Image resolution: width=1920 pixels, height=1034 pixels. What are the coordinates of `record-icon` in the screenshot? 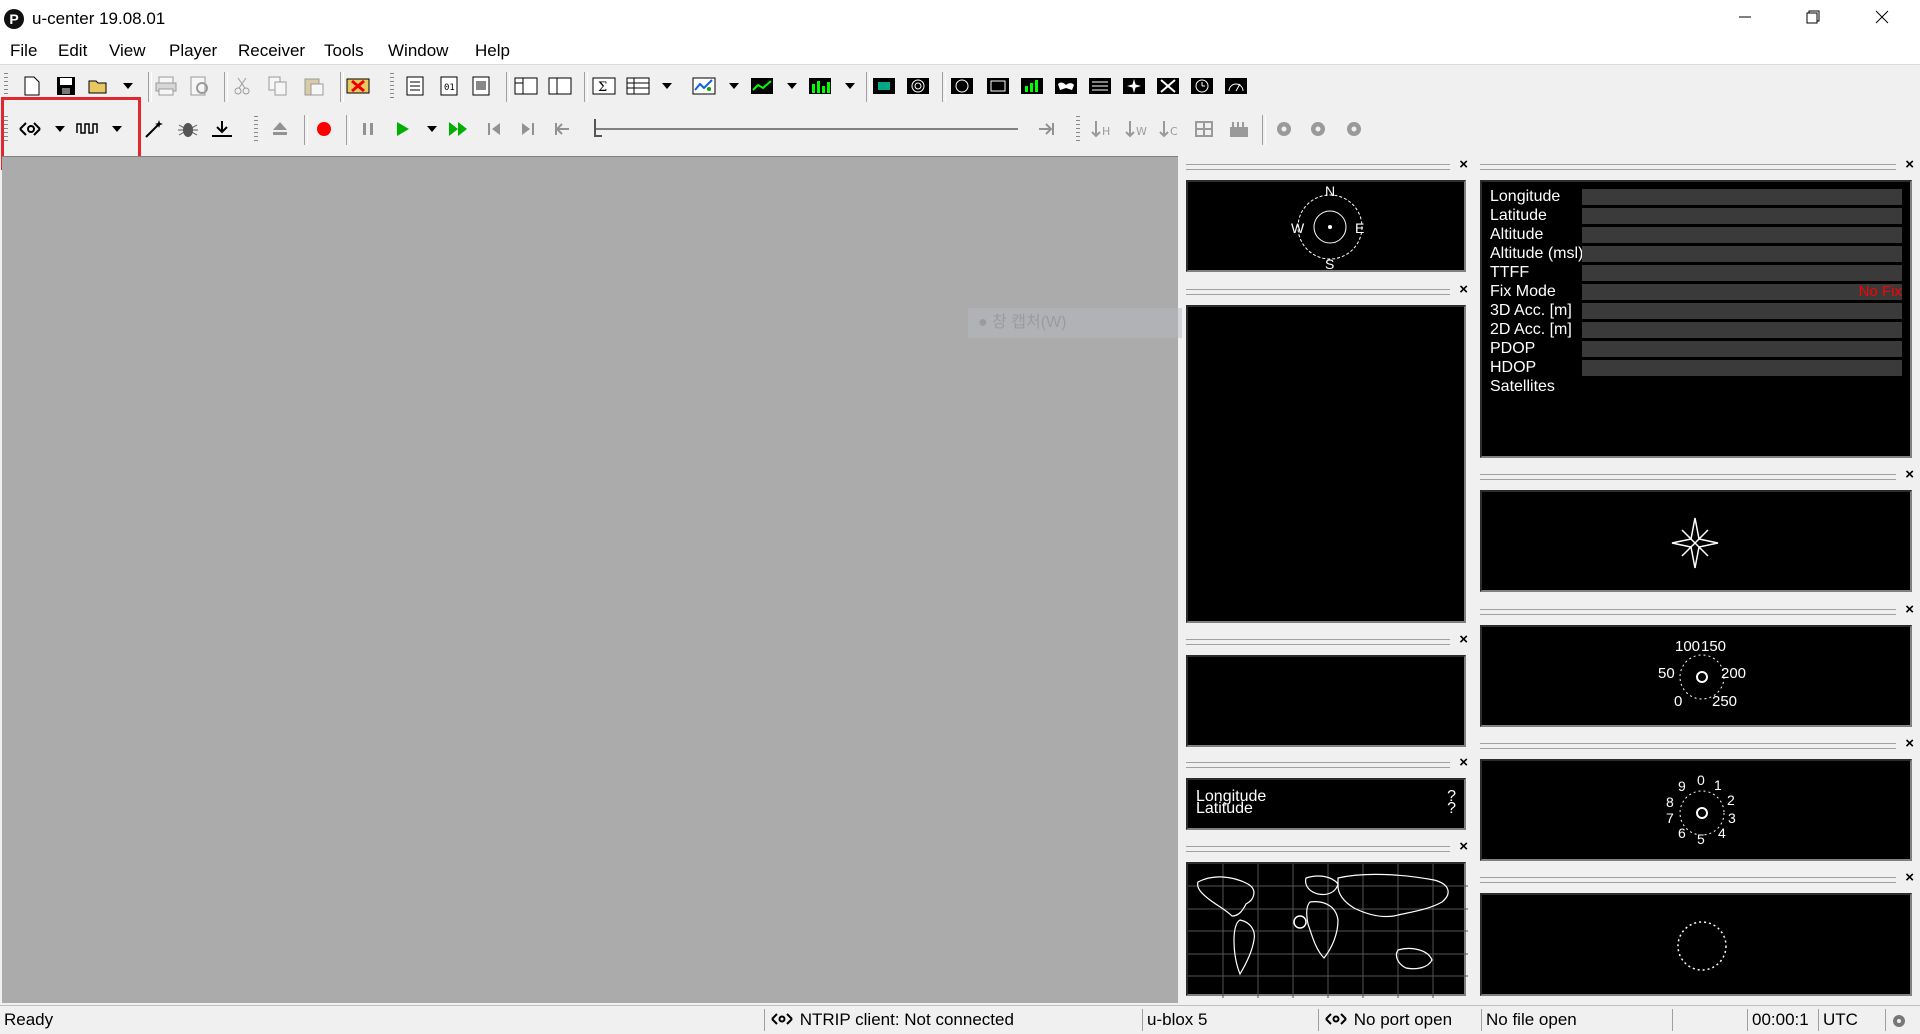 It's located at (324, 129).